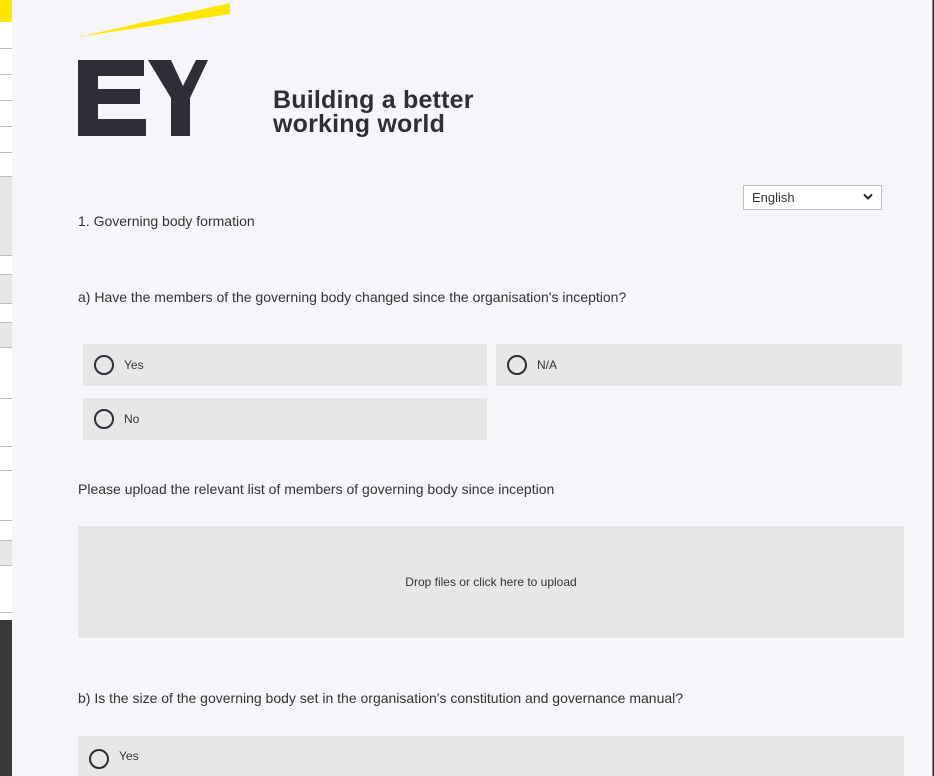  What do you see at coordinates (373, 100) in the screenshot?
I see `tagline-line-1: Building a better` at bounding box center [373, 100].